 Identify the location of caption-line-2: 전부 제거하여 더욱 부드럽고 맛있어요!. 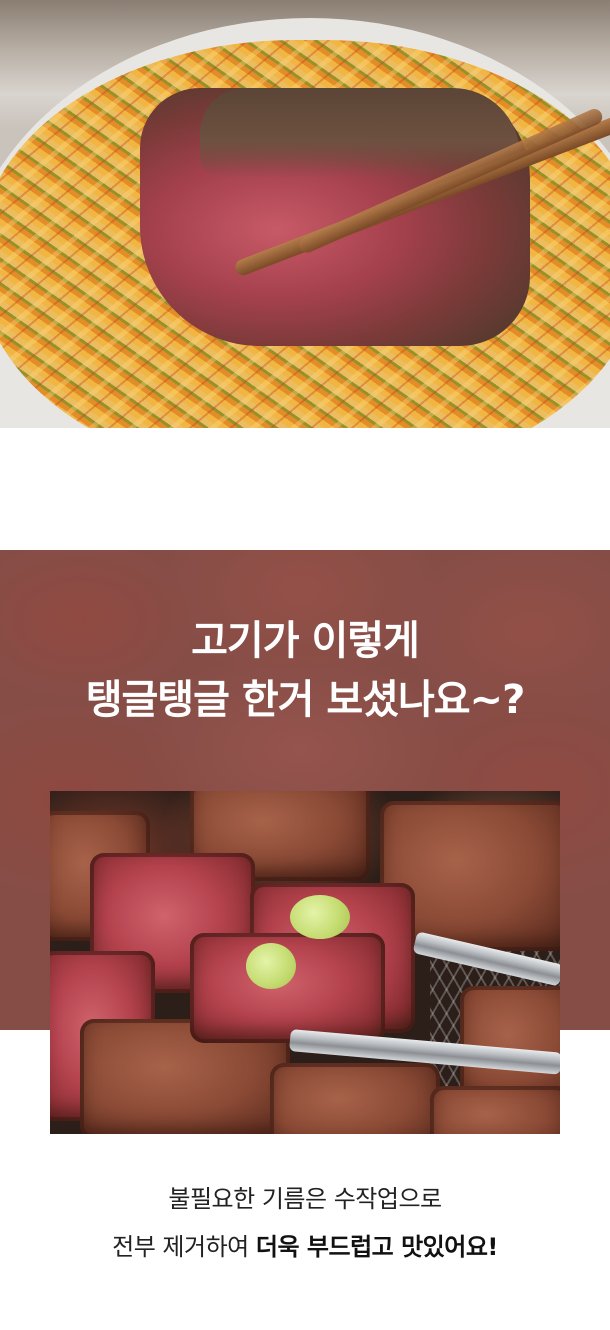
(305, 1247).